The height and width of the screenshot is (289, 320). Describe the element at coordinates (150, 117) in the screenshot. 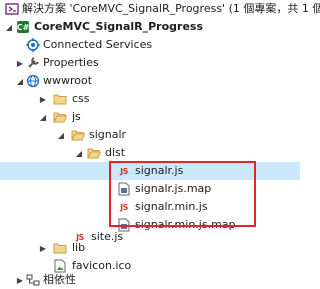

I see `js-folder-node: ◢ js` at that location.